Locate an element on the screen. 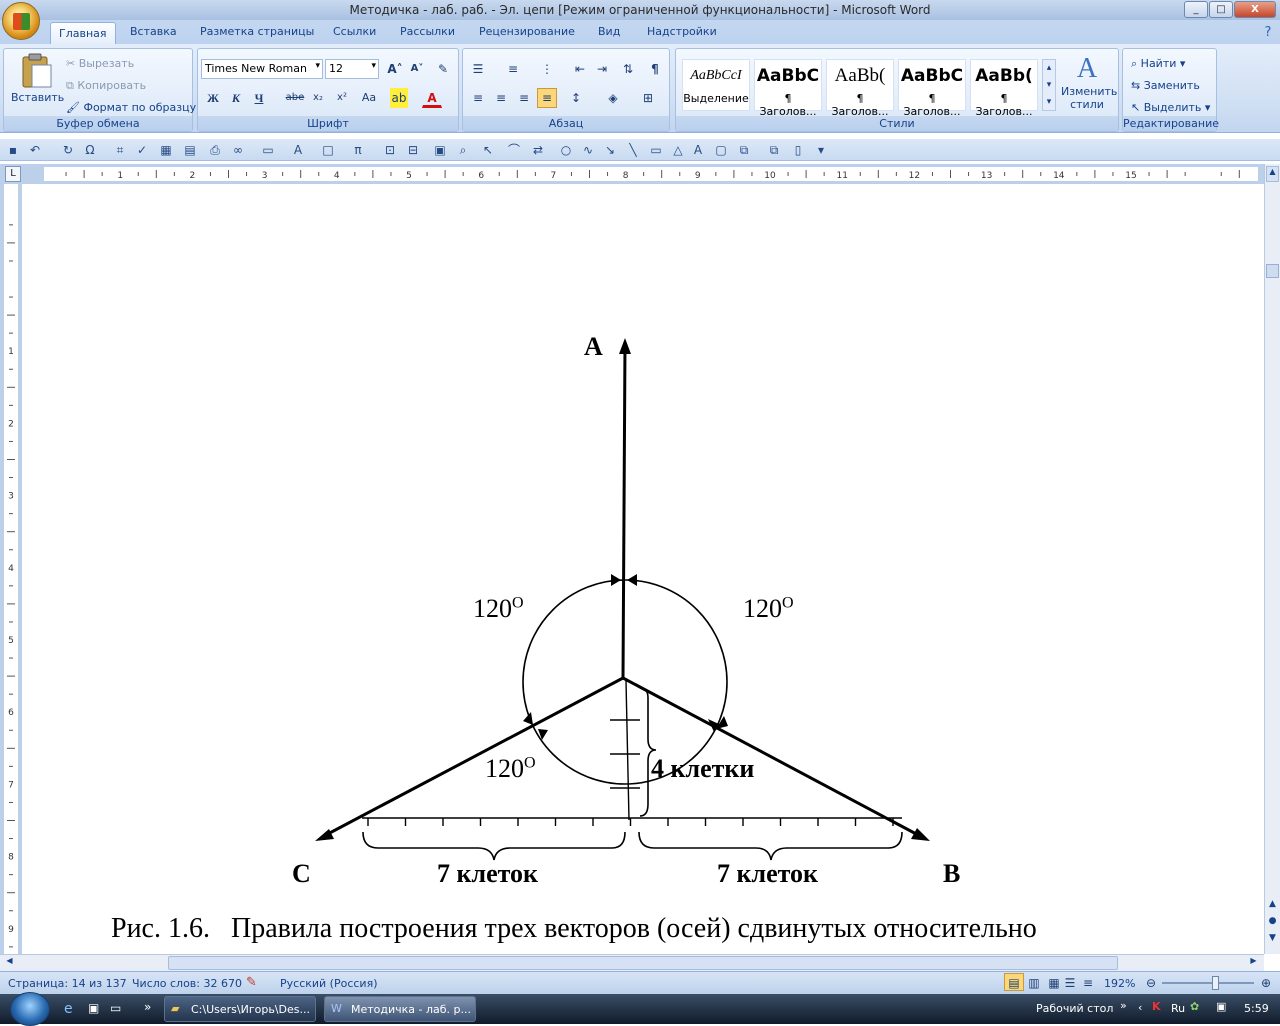  sort-icon: ⇅ is located at coordinates (628, 69).